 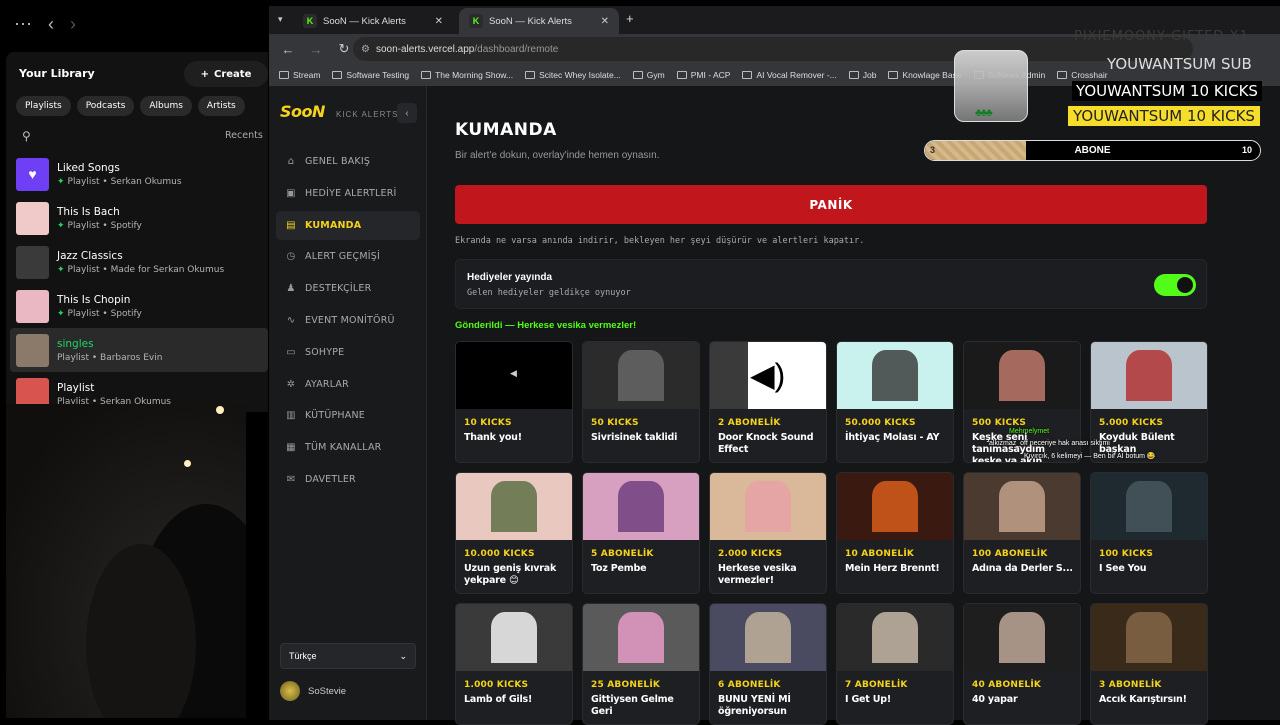 I want to click on sidebar-item-remote: ▤ KUMANDA, so click(x=348, y=225).